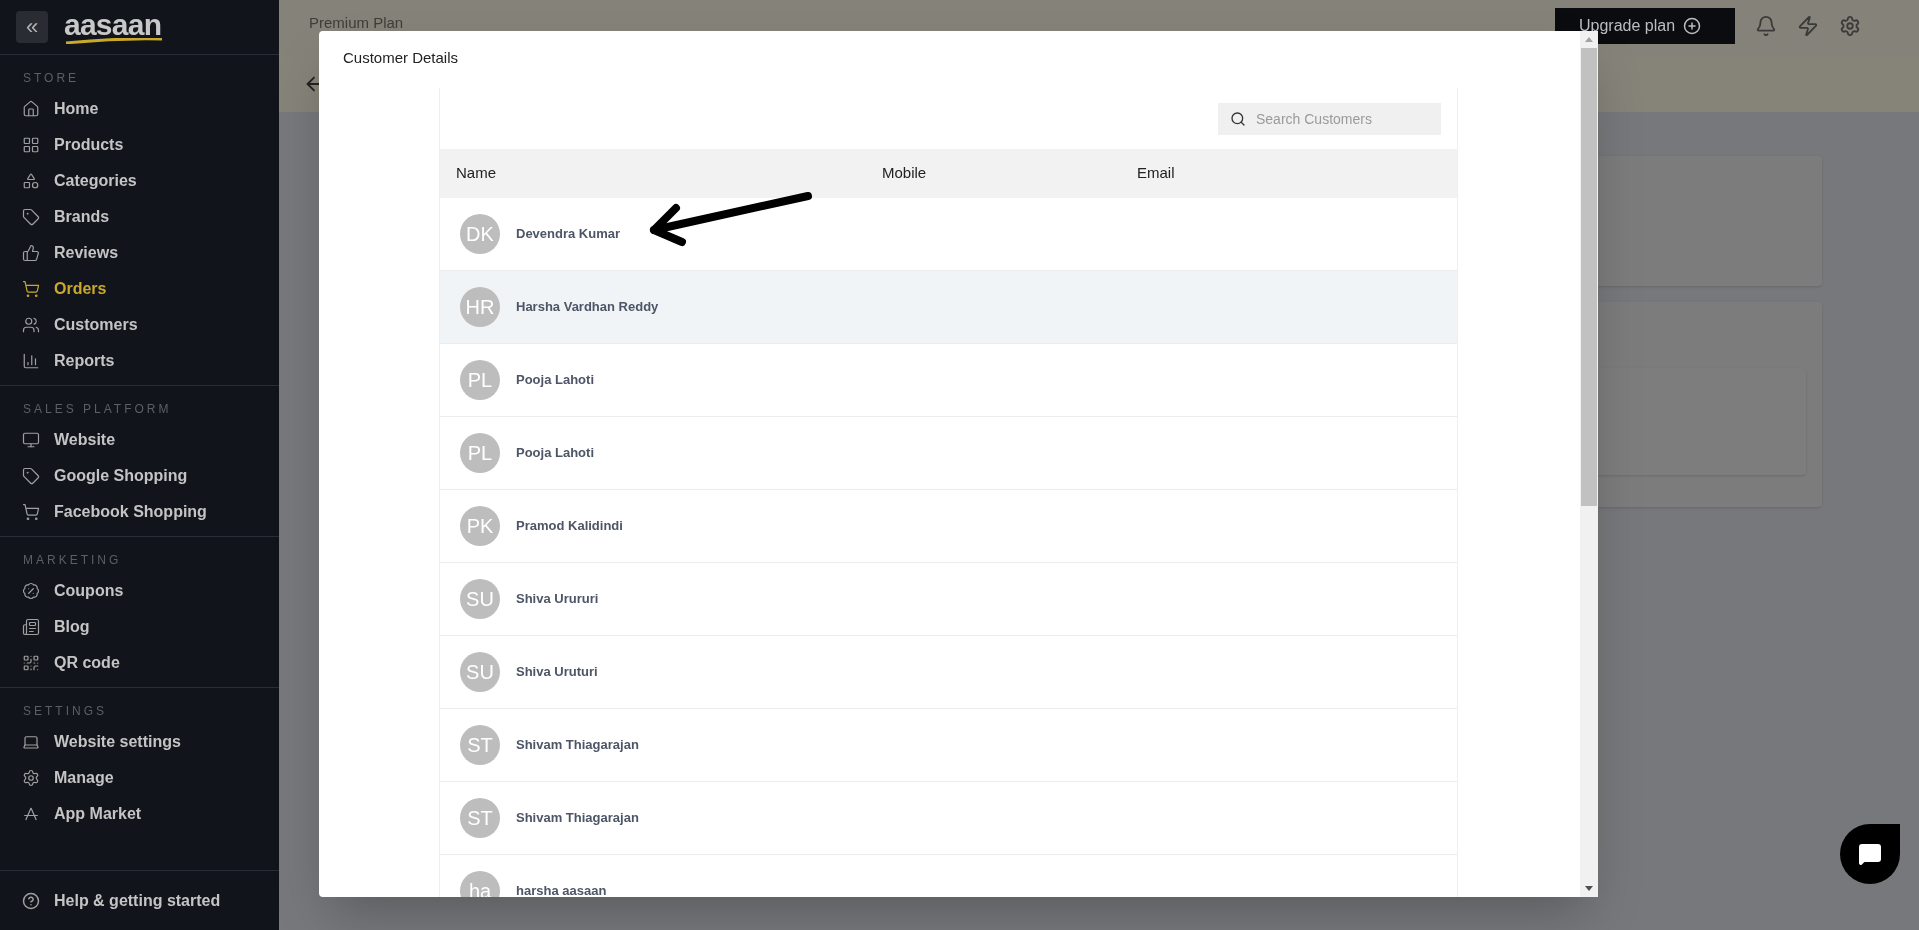  I want to click on home-icon, so click(31, 109).